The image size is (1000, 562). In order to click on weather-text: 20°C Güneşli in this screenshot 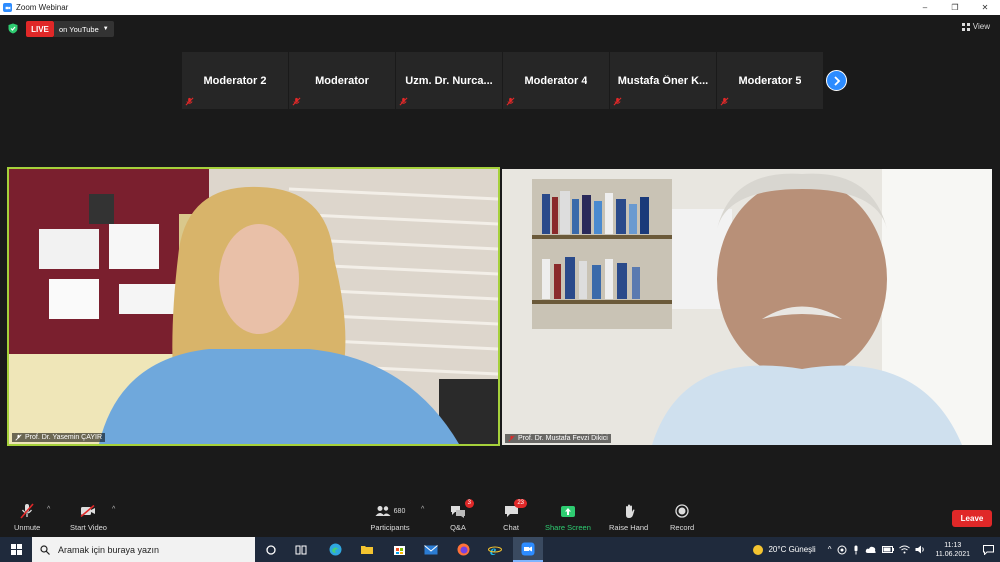, I will do `click(791, 549)`.